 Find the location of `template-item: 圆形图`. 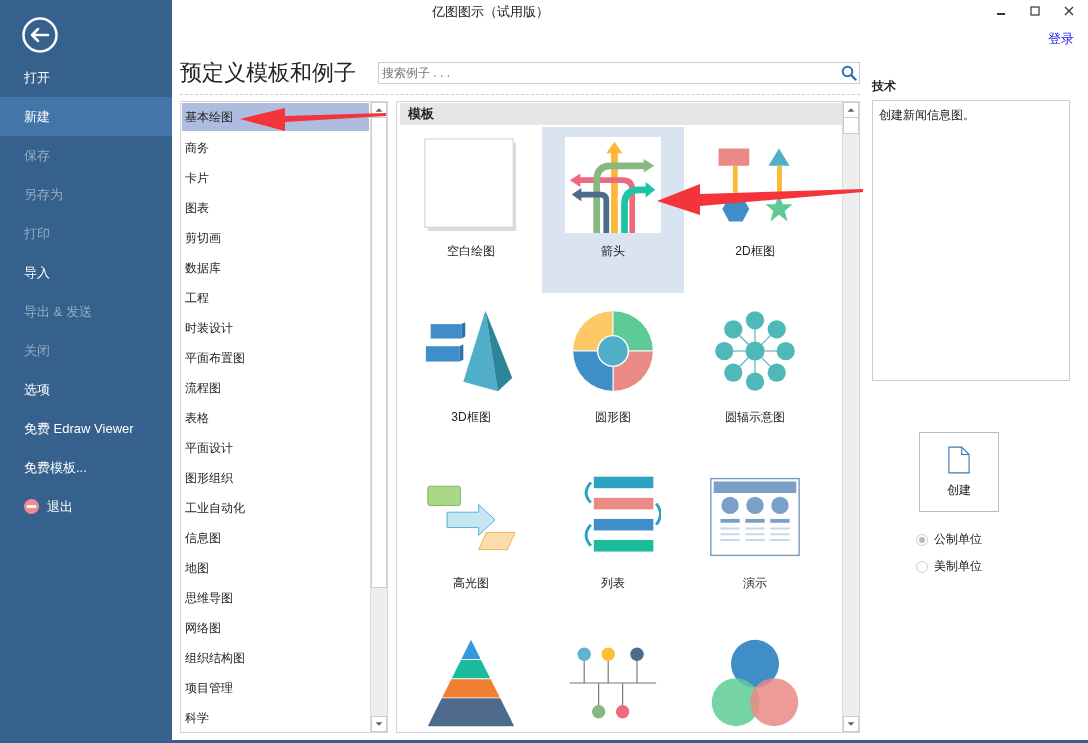

template-item: 圆形图 is located at coordinates (613, 376).